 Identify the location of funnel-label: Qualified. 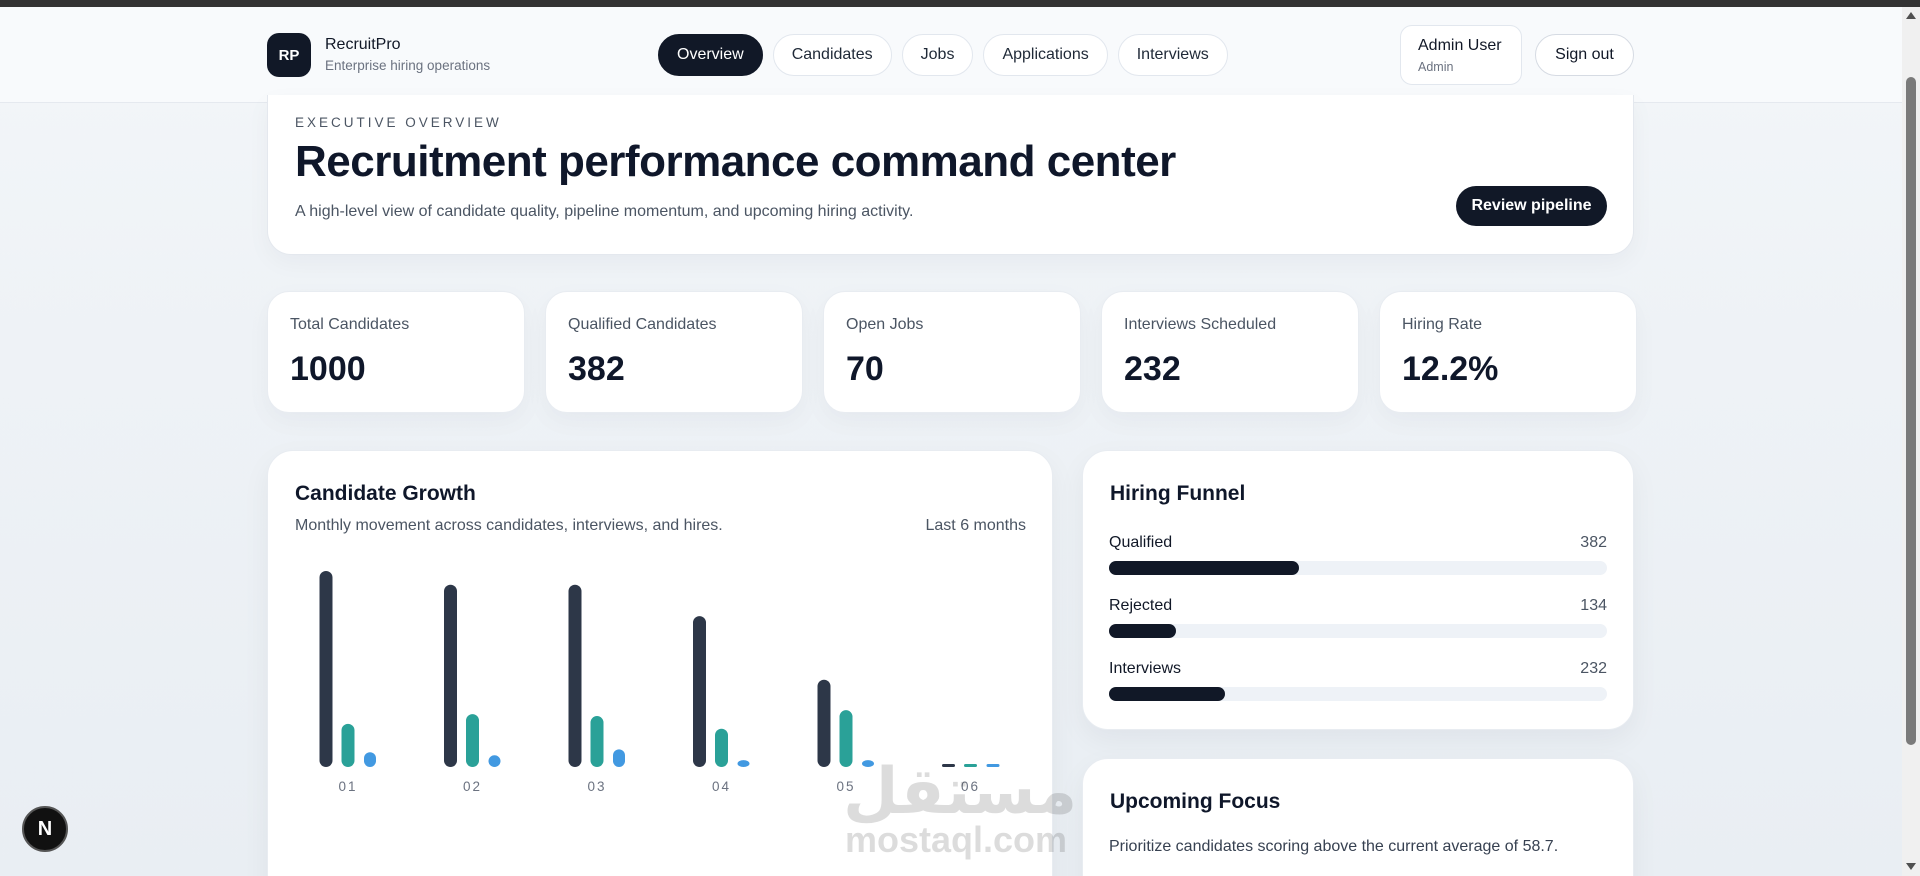
(1141, 542).